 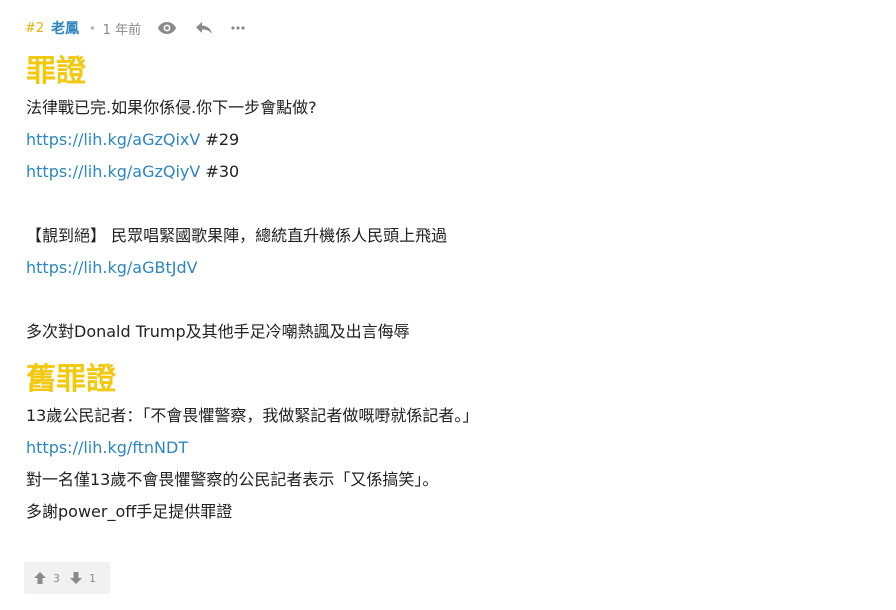 What do you see at coordinates (204, 28) in the screenshot?
I see `reply-icon` at bounding box center [204, 28].